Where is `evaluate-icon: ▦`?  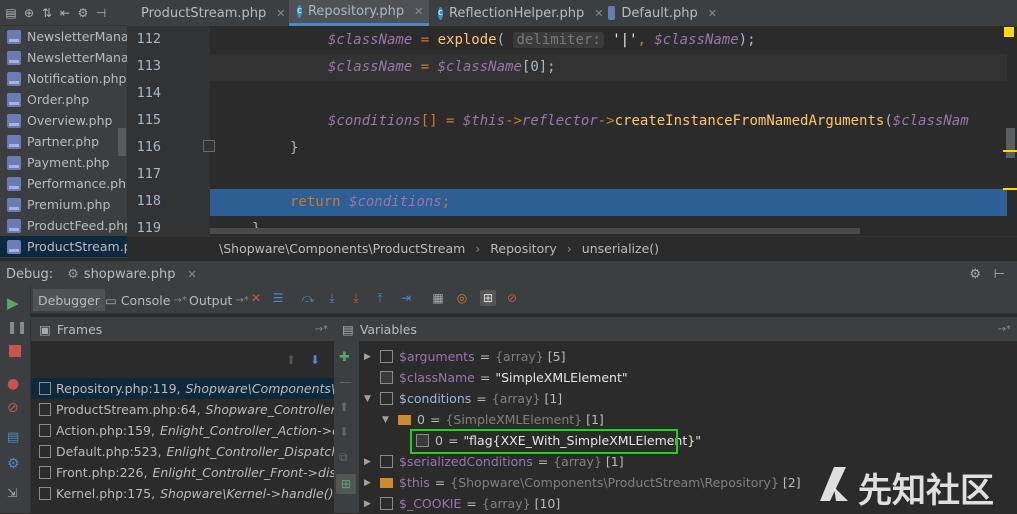 evaluate-icon: ▦ is located at coordinates (438, 298).